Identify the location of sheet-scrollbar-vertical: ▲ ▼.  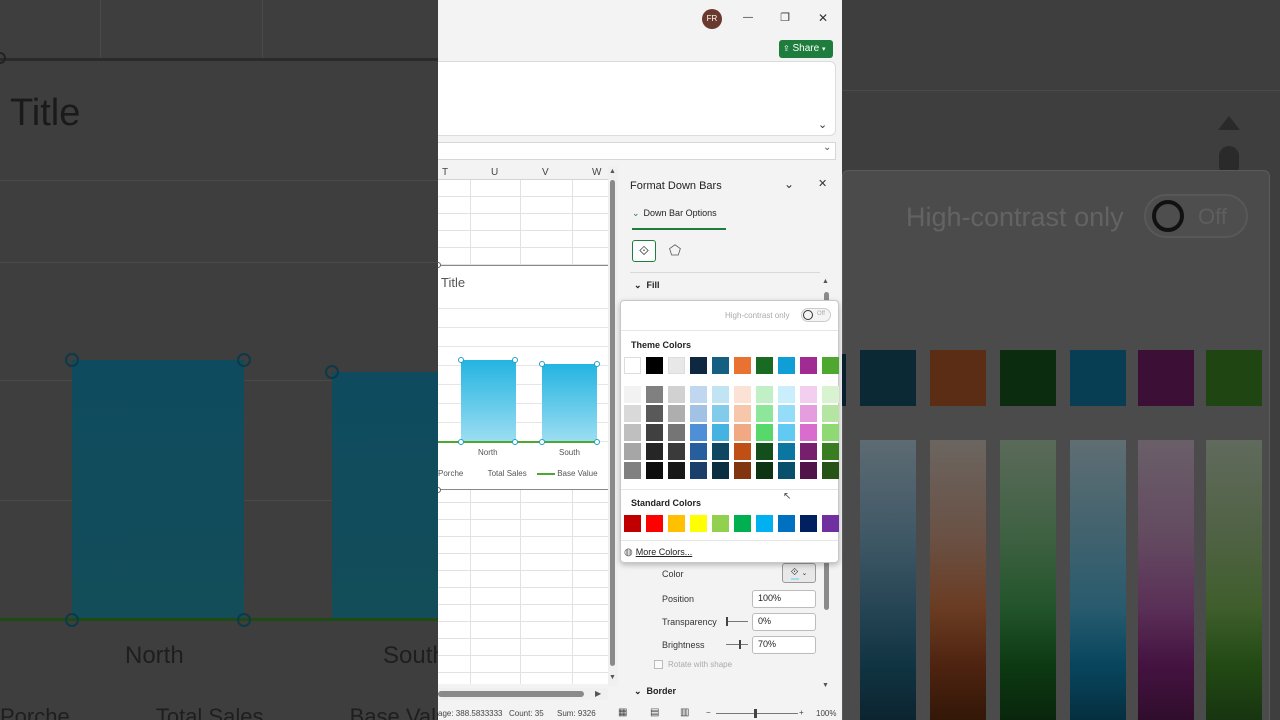
(613, 426).